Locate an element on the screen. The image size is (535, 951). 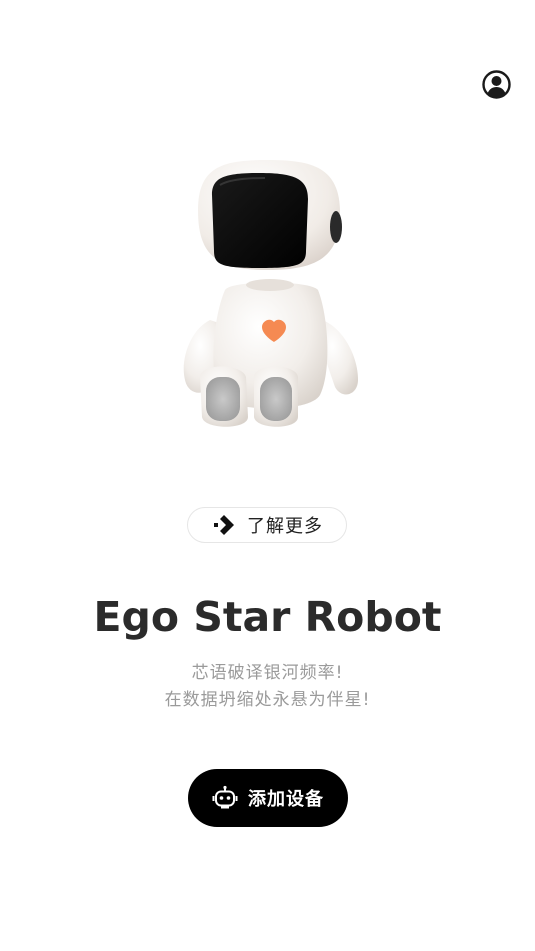
add-device-button: 添加设备 is located at coordinates (268, 798).